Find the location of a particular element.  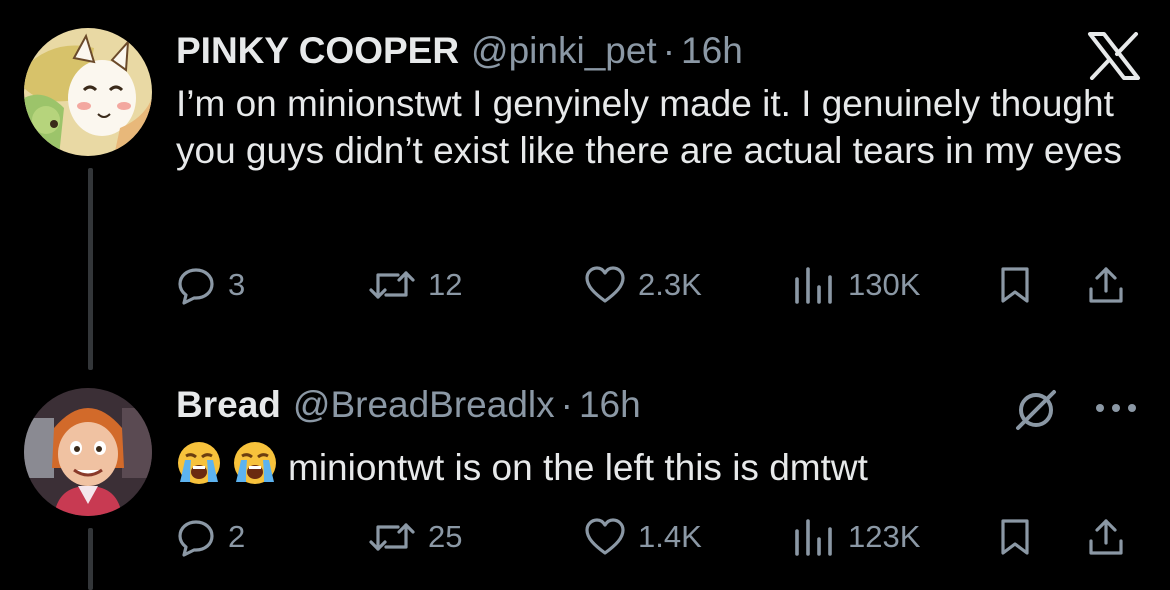

view-count: 130K is located at coordinates (884, 284).